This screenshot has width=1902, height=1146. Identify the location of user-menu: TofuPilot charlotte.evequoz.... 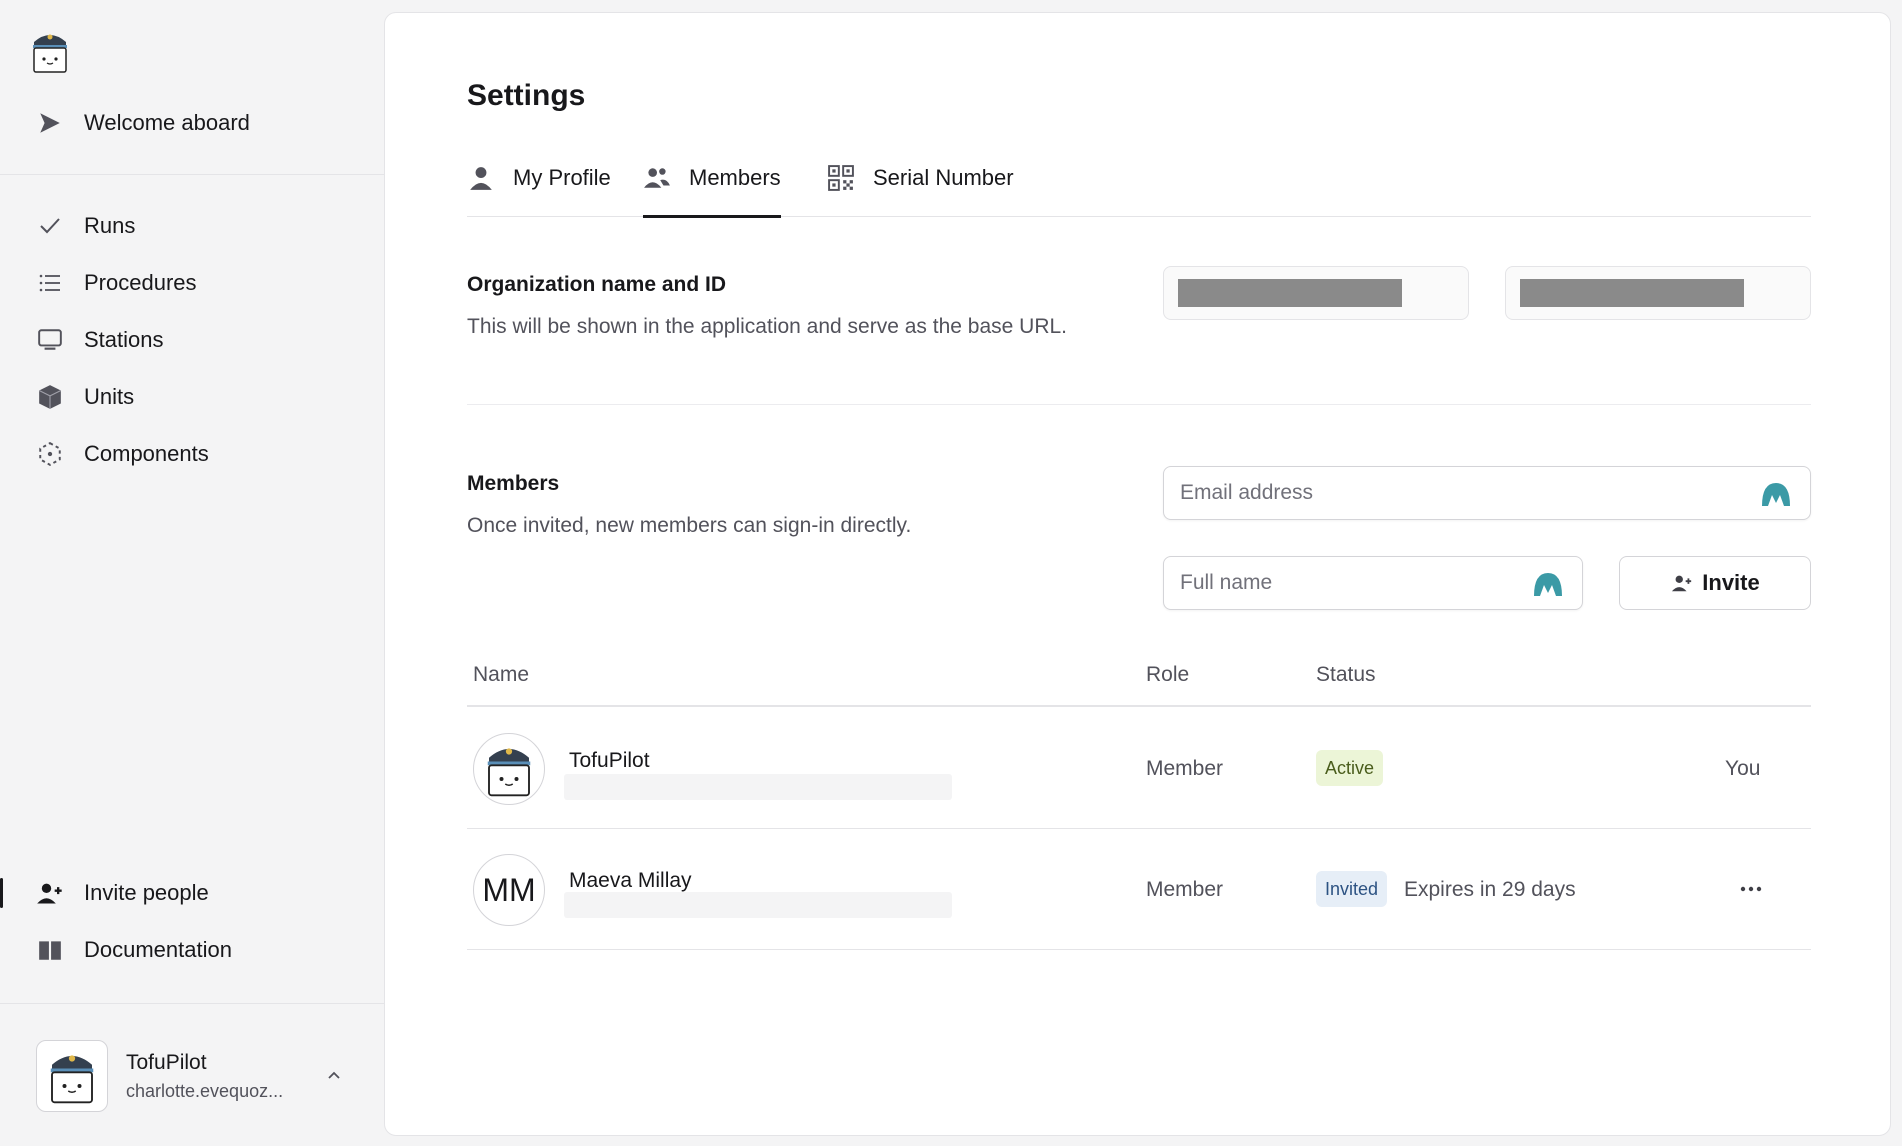
(191, 1076).